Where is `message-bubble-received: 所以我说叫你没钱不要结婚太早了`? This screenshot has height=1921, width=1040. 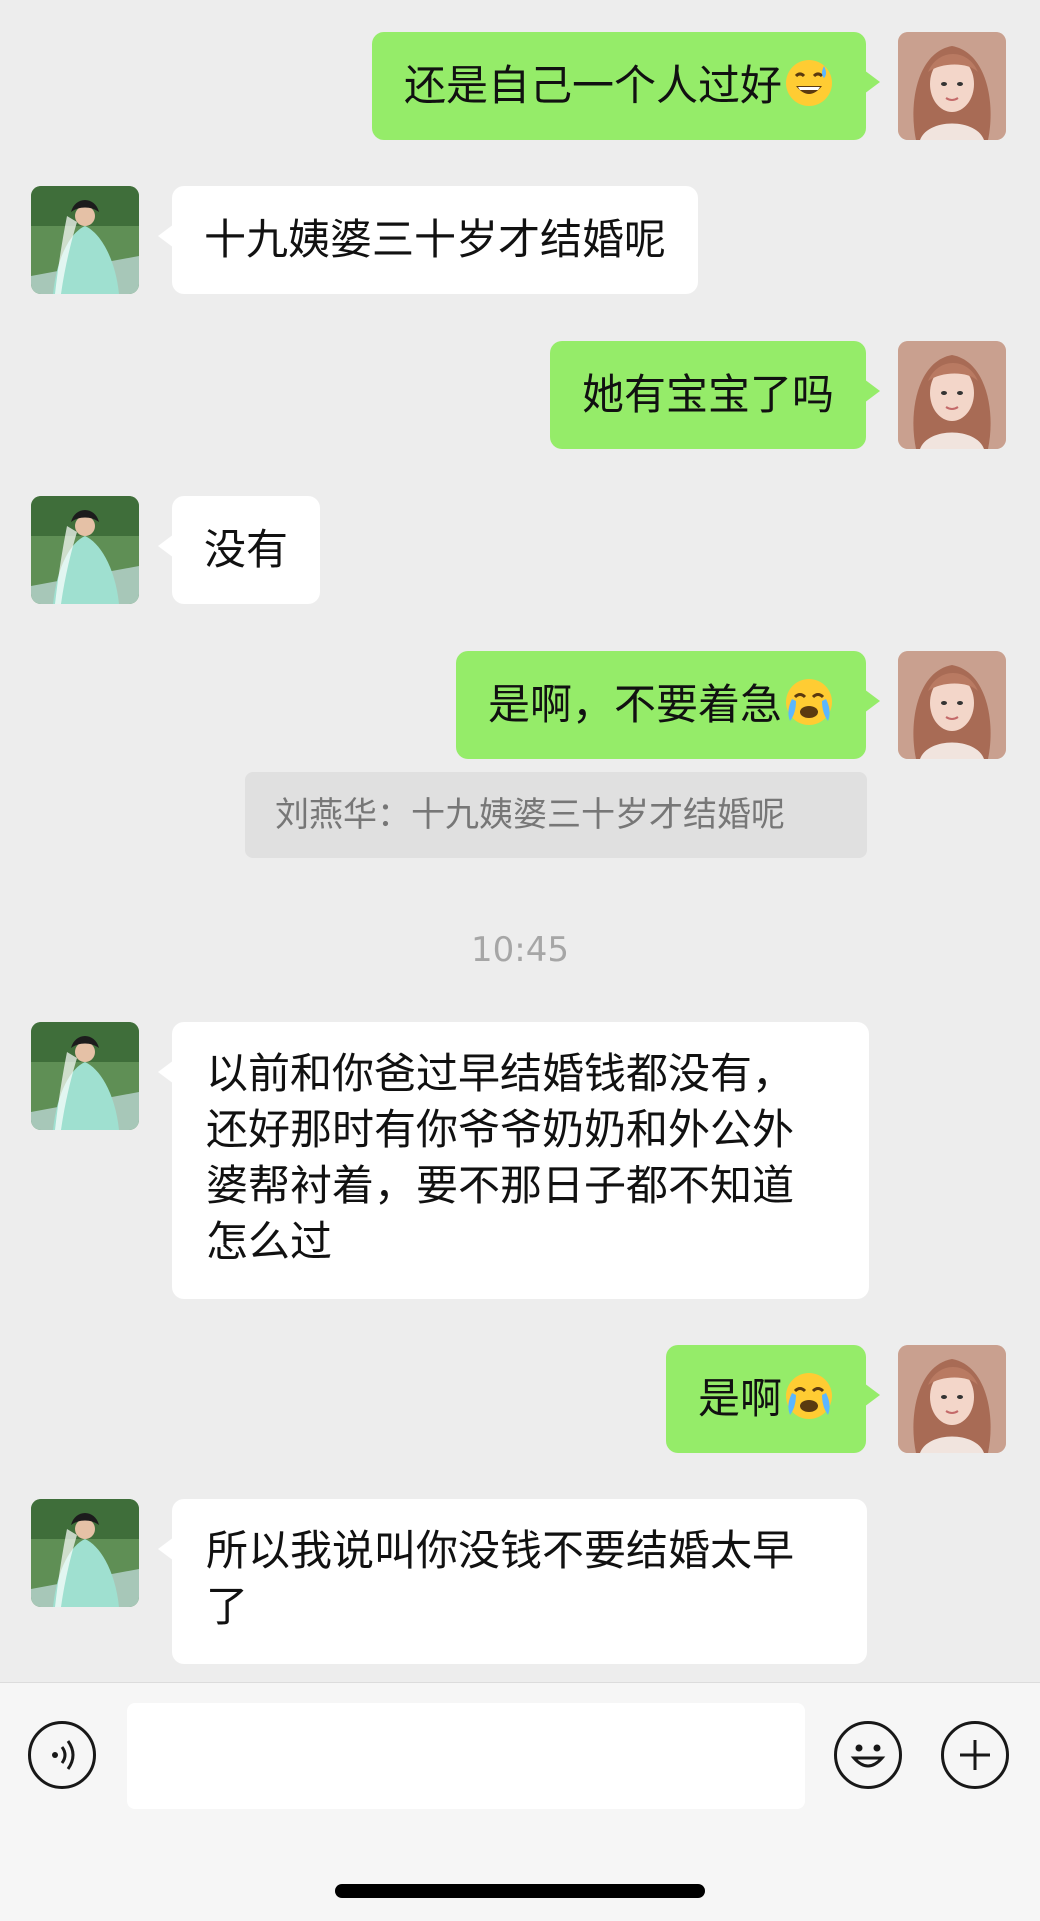
message-bubble-received: 所以我说叫你没钱不要结婚太早了 is located at coordinates (512, 1581).